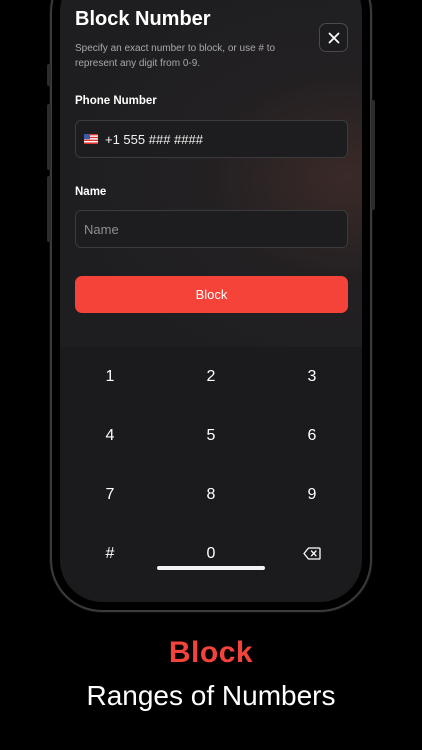  What do you see at coordinates (154, 139) in the screenshot?
I see `phone-number-value: +1 555 ### ####` at bounding box center [154, 139].